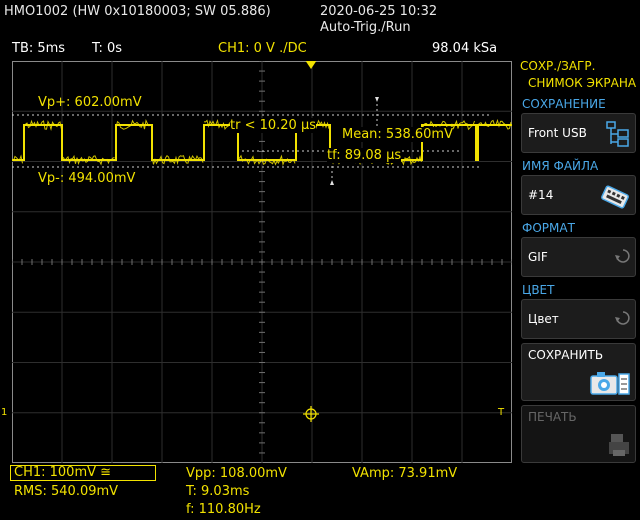  Describe the element at coordinates (558, 66) in the screenshot. I see `menu-title: СОХР./ЗАГР.` at that location.